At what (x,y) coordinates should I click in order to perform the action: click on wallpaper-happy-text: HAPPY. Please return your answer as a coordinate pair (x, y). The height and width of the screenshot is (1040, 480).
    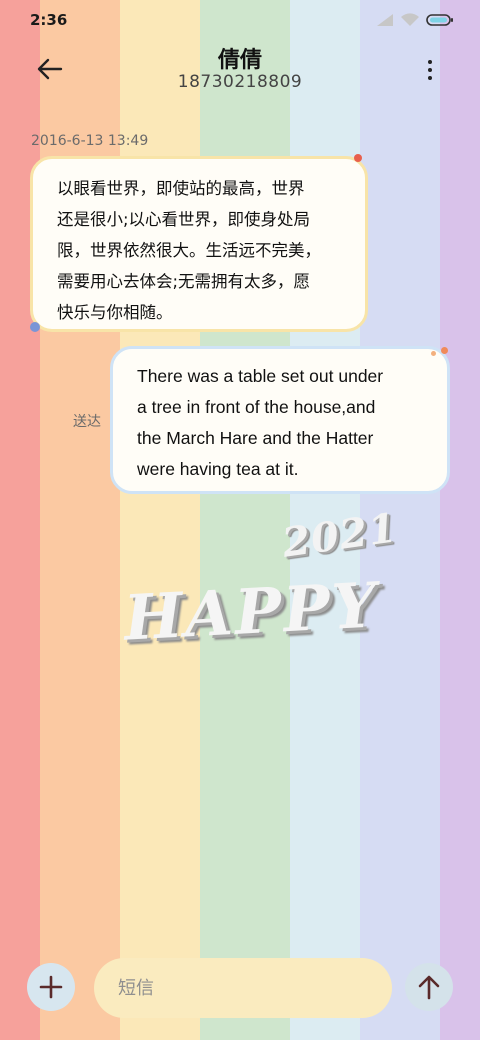
    Looking at the image, I should click on (251, 611).